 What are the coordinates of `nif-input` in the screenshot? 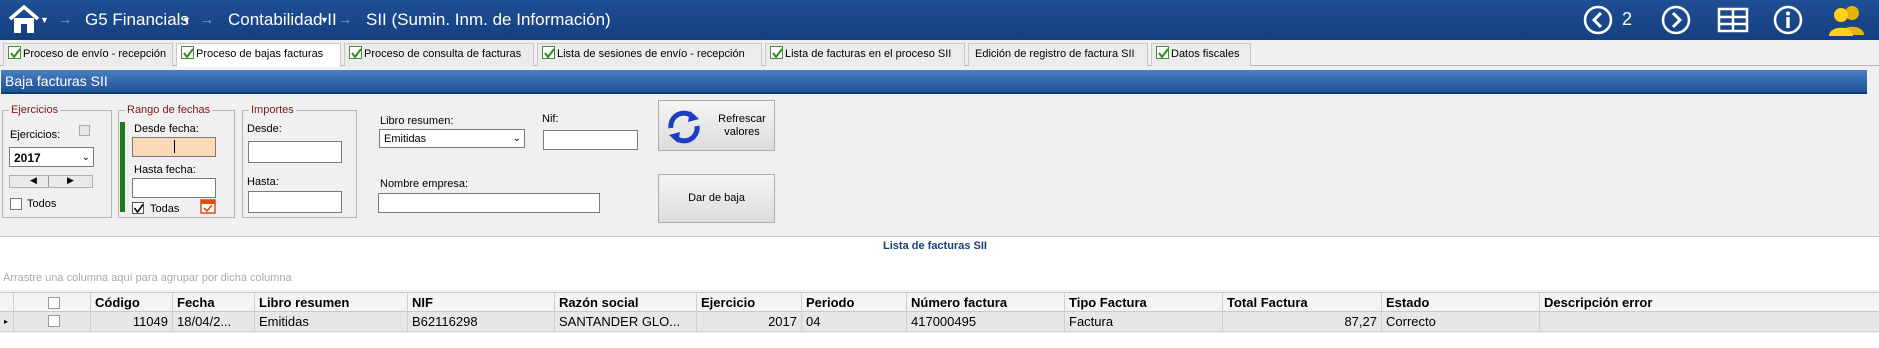 It's located at (590, 140).